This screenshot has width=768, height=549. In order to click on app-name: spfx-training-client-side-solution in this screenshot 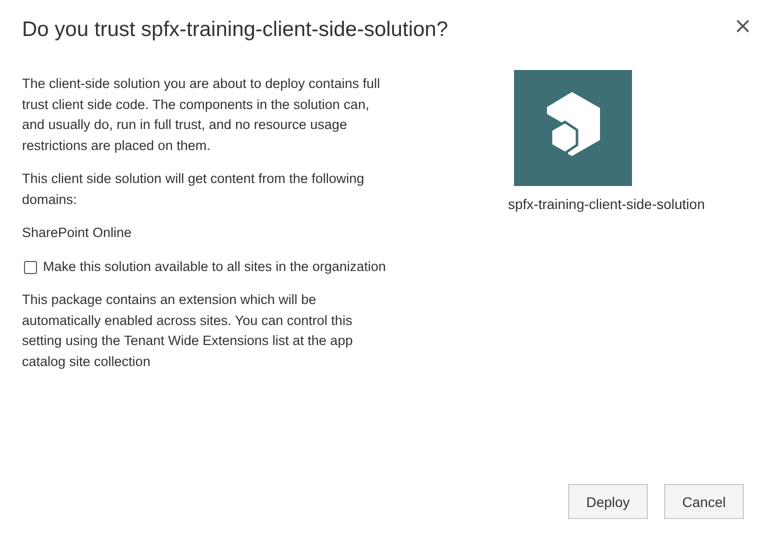, I will do `click(606, 204)`.